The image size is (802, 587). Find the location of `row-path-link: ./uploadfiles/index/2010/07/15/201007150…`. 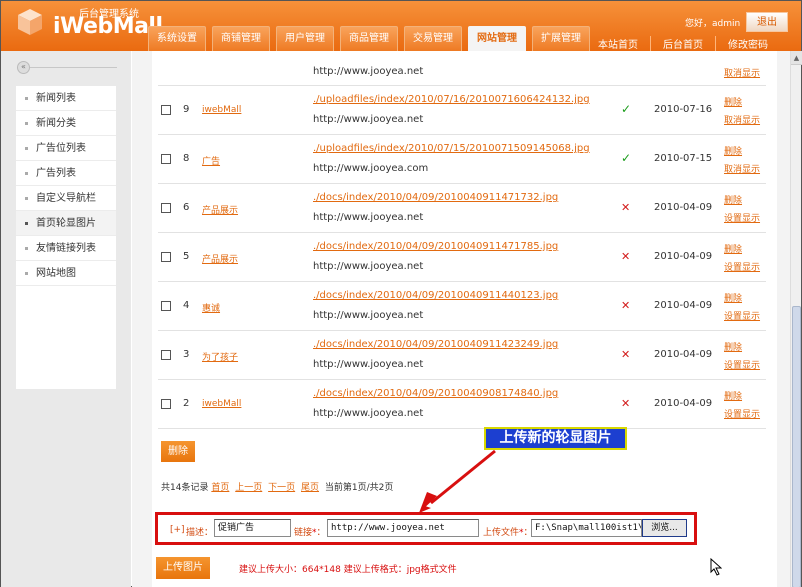

row-path-link: ./uploadfiles/index/2010/07/15/201007150… is located at coordinates (451, 148).